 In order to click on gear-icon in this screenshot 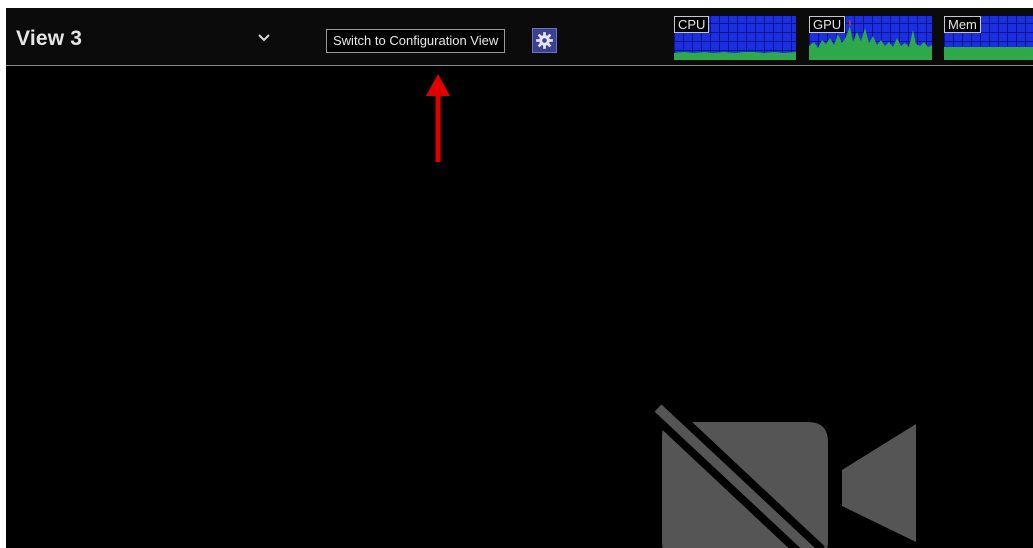, I will do `click(544, 40)`.